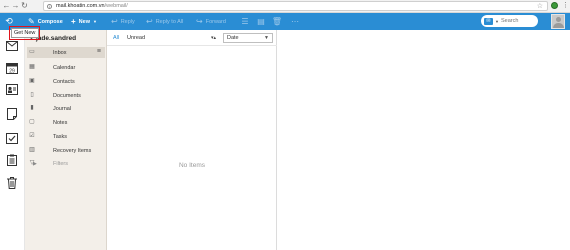 Image resolution: width=570 pixels, height=250 pixels. Describe the element at coordinates (192, 45) in the screenshot. I see `divider` at that location.